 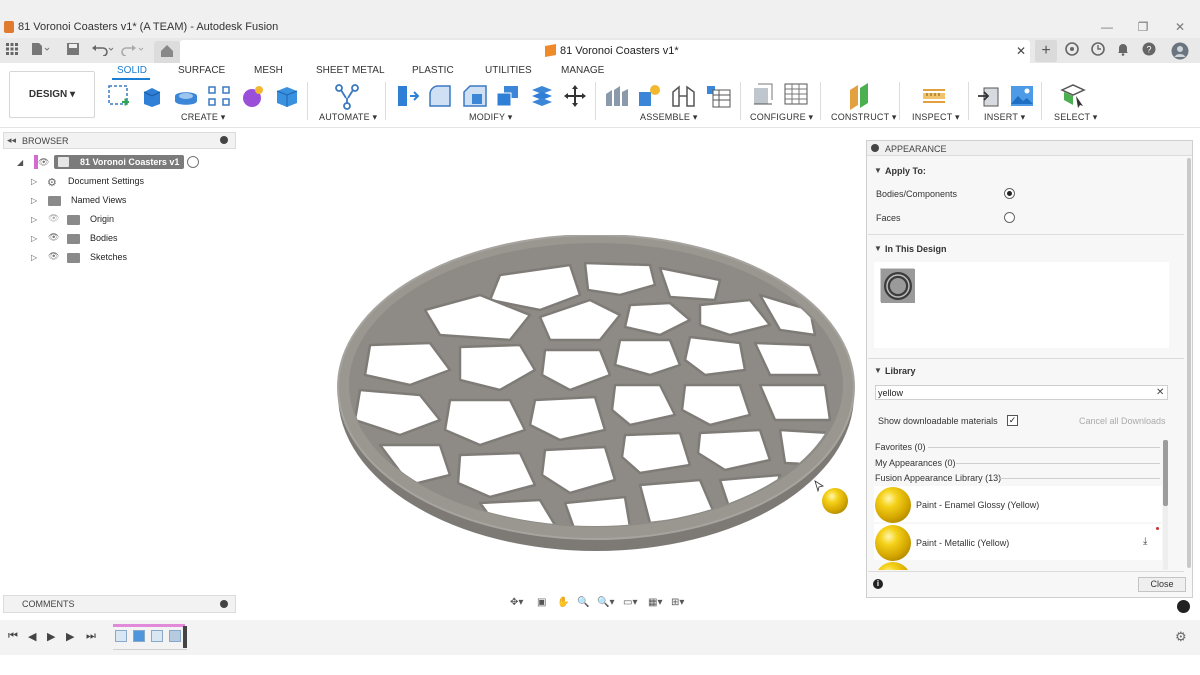 I want to click on browser-item-sketches: Sketches, so click(x=108, y=261).